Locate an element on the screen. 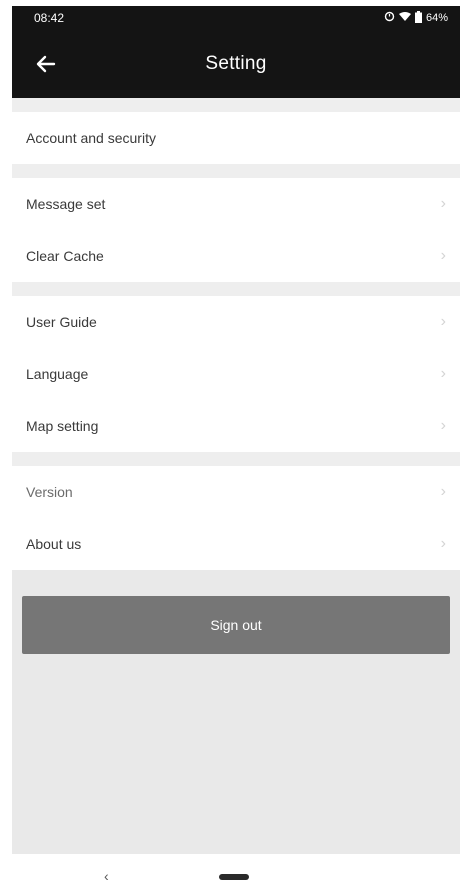  settings-item-user-guide: User Guide › is located at coordinates (236, 322).